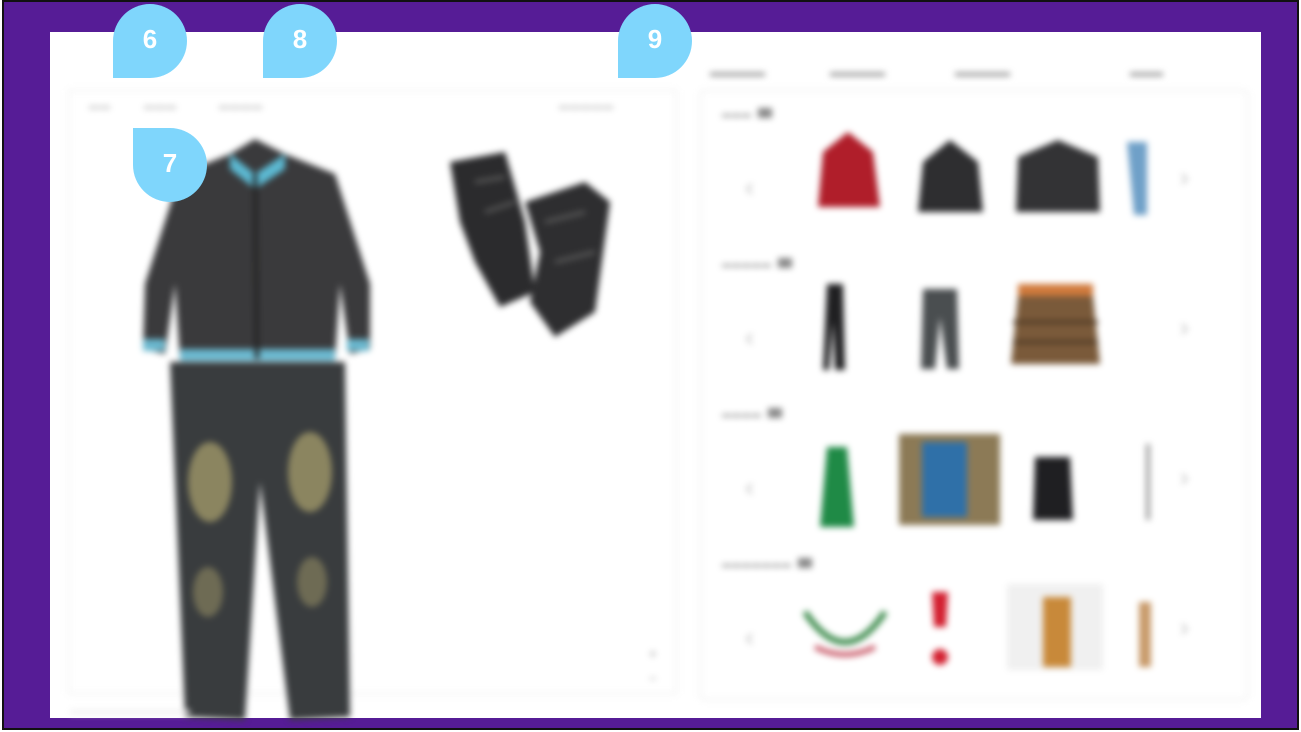  Describe the element at coordinates (130, 712) in the screenshot. I see `footer-strip` at that location.